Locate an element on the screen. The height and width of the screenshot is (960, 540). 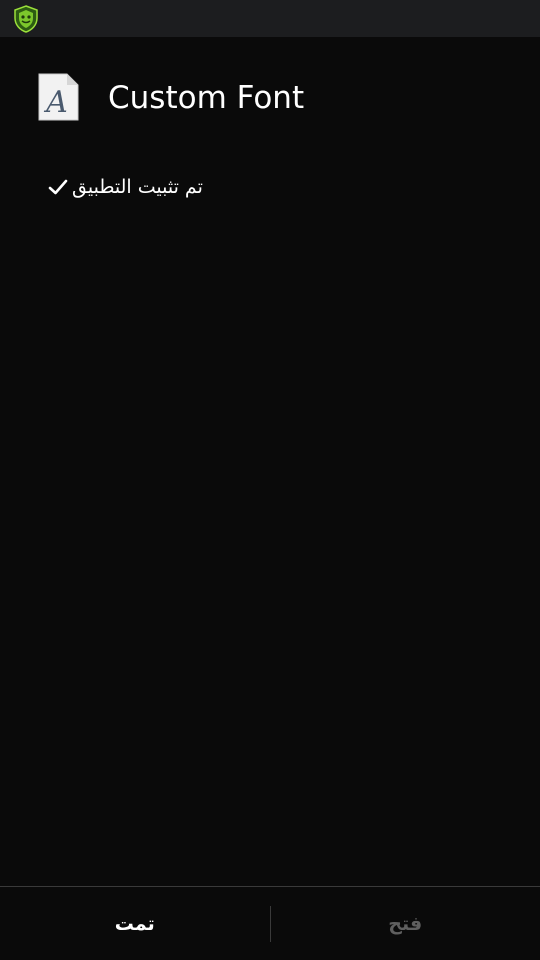
svg-text: A is located at coordinates (55, 102).